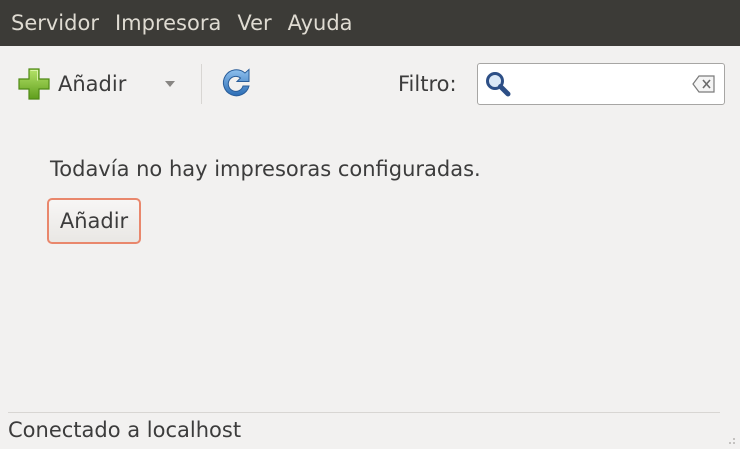  What do you see at coordinates (201, 84) in the screenshot?
I see `toolbar-separator` at bounding box center [201, 84].